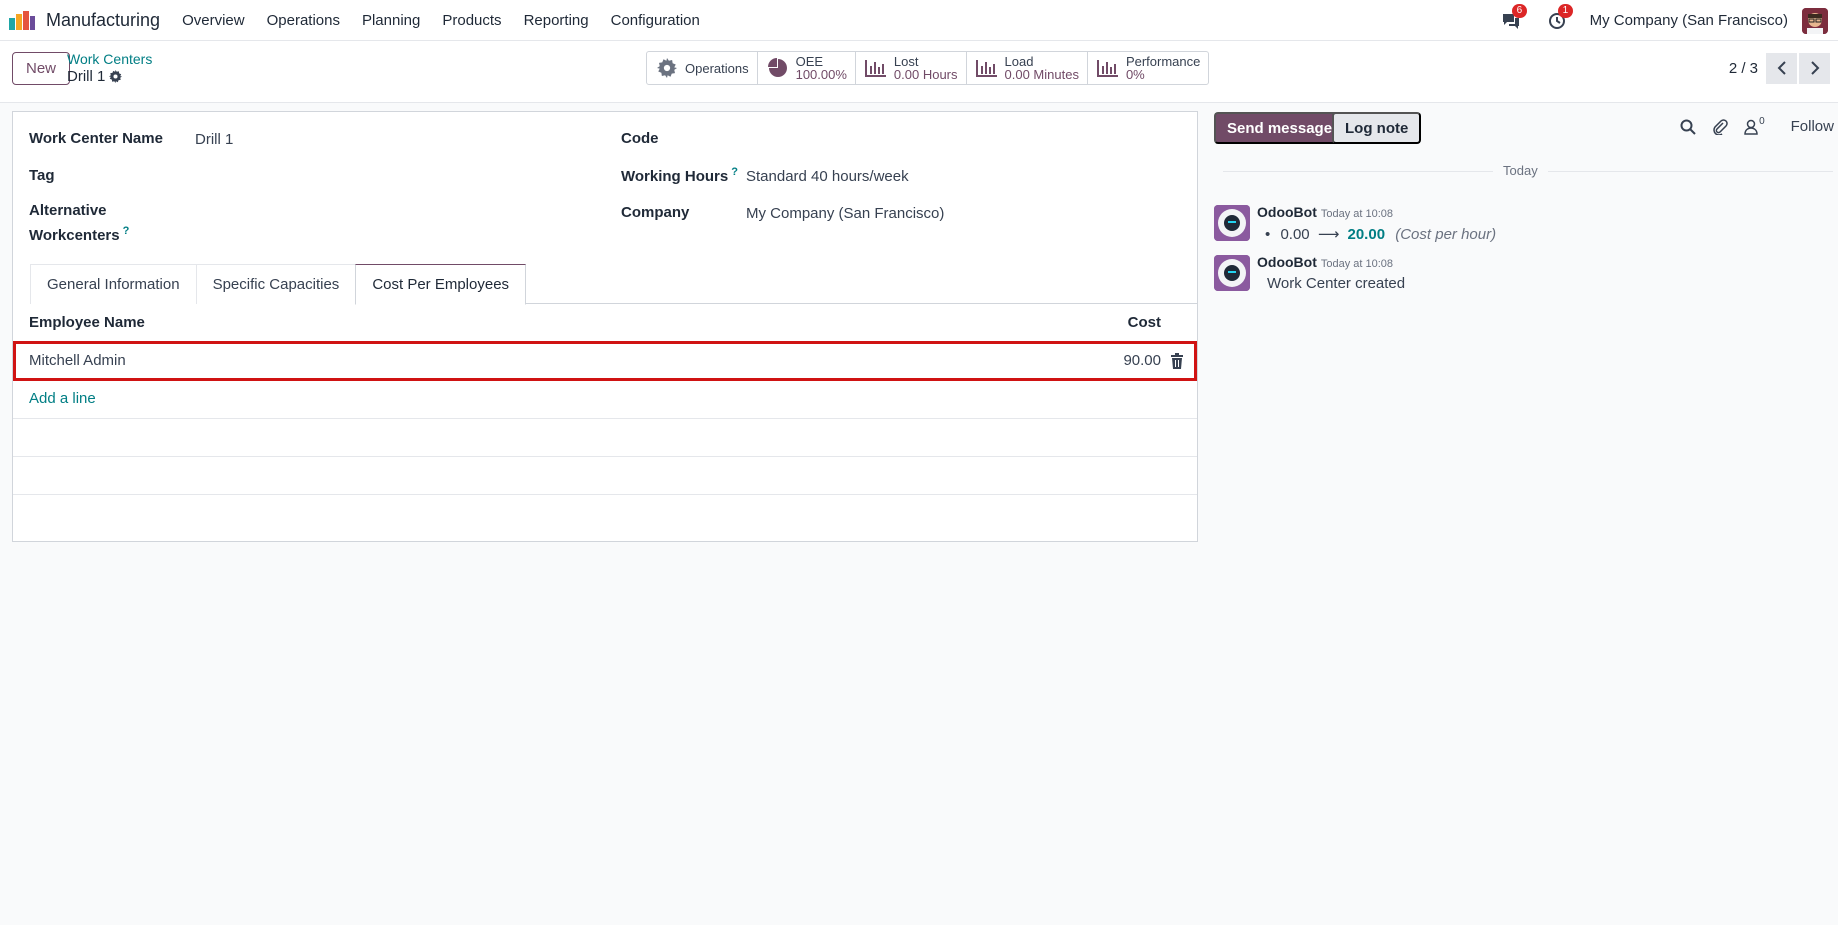 The width and height of the screenshot is (1838, 925). What do you see at coordinates (1688, 127) in the screenshot?
I see `search-icon` at bounding box center [1688, 127].